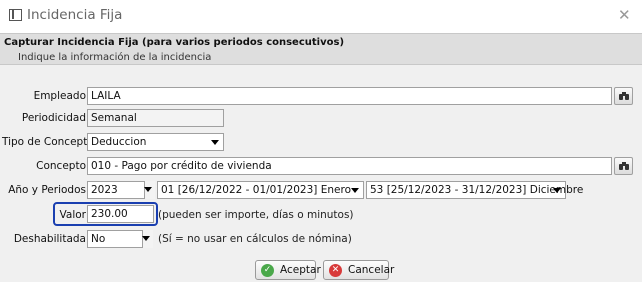 The height and width of the screenshot is (282, 642). Describe the element at coordinates (72, 215) in the screenshot. I see `valor-label: Valor` at that location.